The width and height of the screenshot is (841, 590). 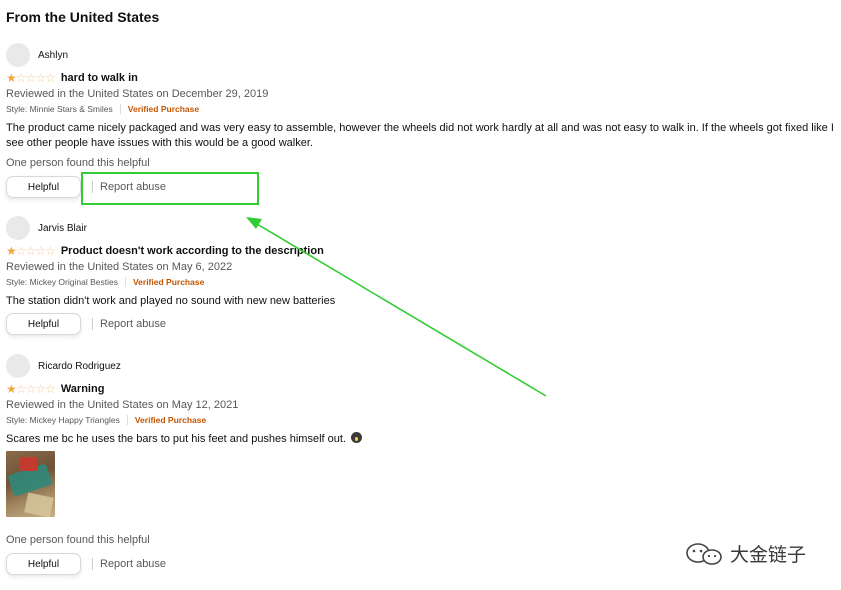 I want to click on section-title: From the United States, so click(x=83, y=17).